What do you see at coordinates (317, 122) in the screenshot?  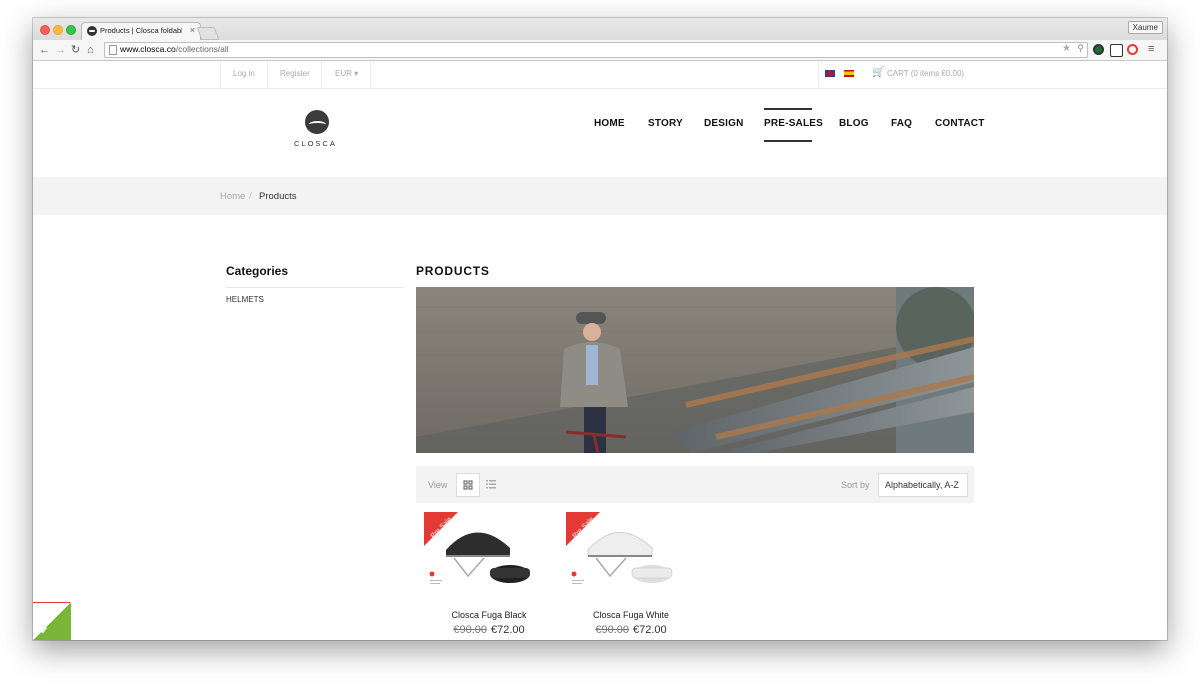 I see `closca-logo-icon` at bounding box center [317, 122].